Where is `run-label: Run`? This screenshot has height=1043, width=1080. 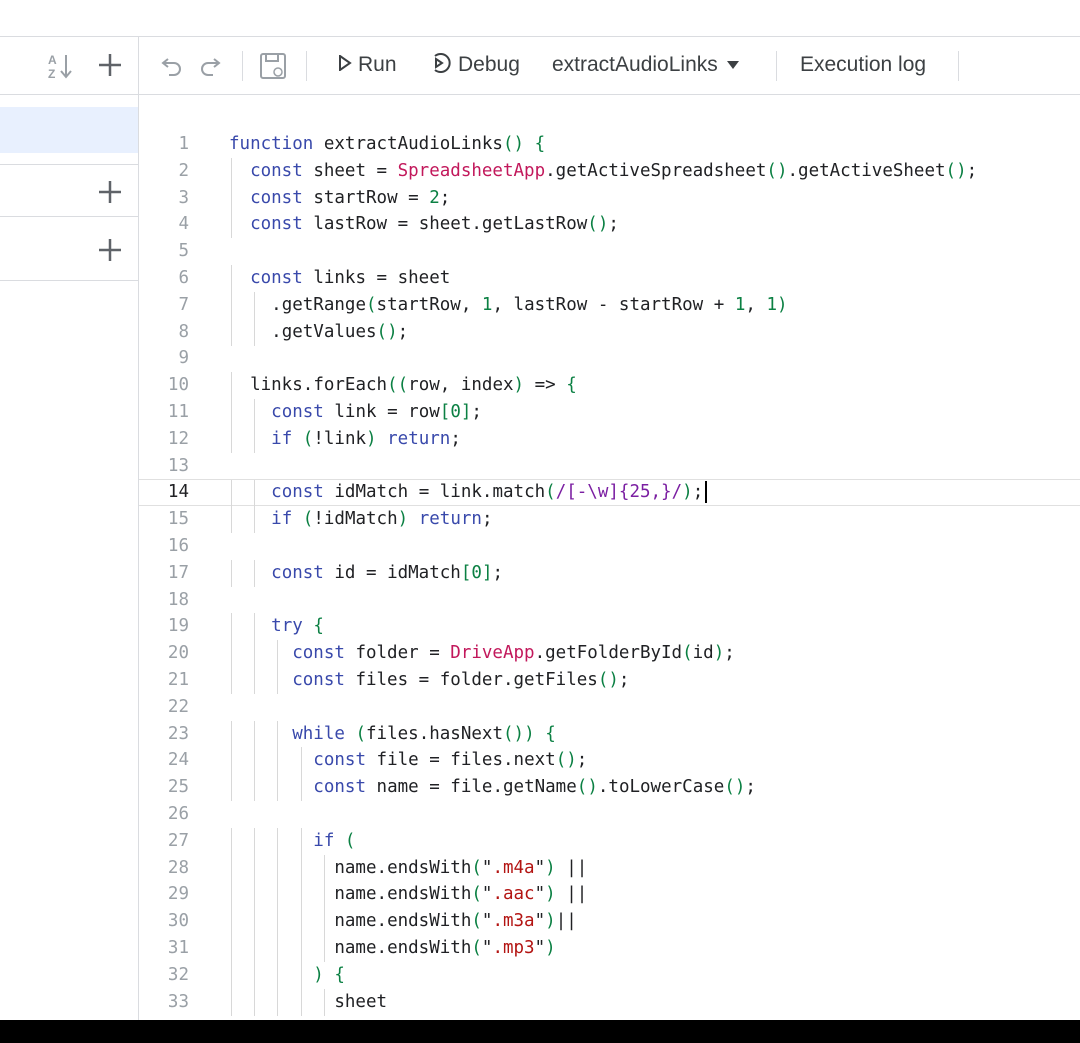
run-label: Run is located at coordinates (377, 64).